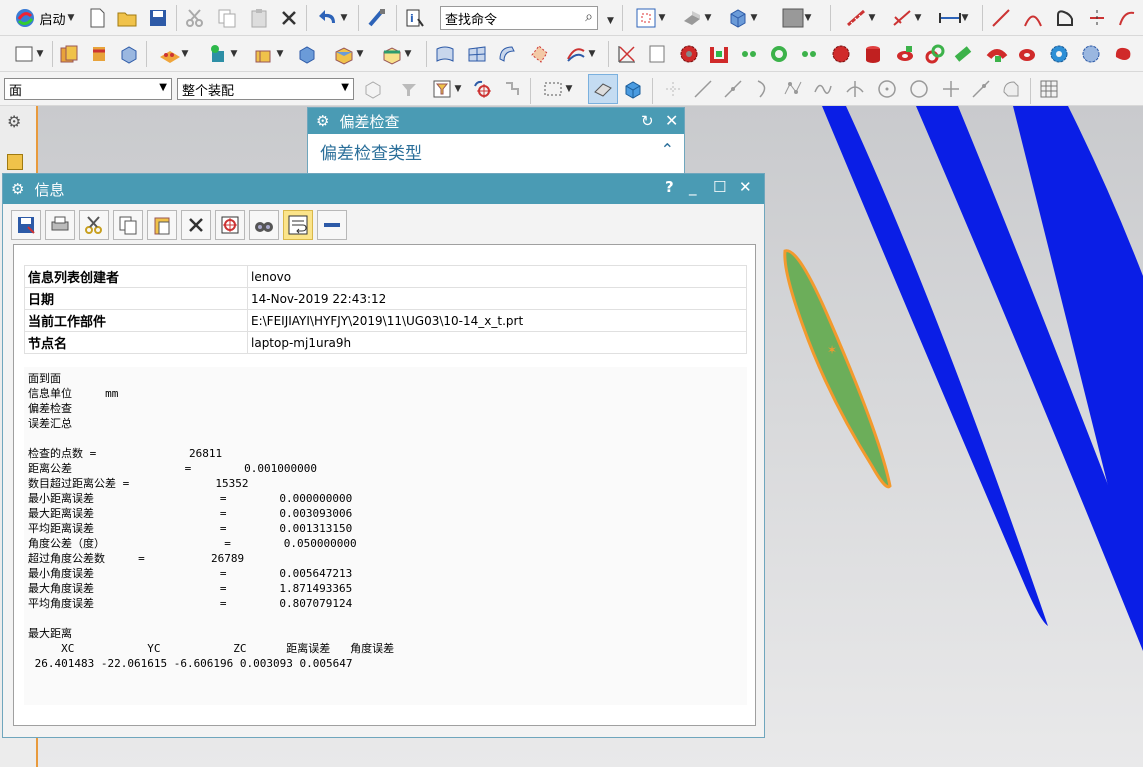 This screenshot has width=1143, height=767. What do you see at coordinates (935, 54) in the screenshot?
I see `link-button` at bounding box center [935, 54].